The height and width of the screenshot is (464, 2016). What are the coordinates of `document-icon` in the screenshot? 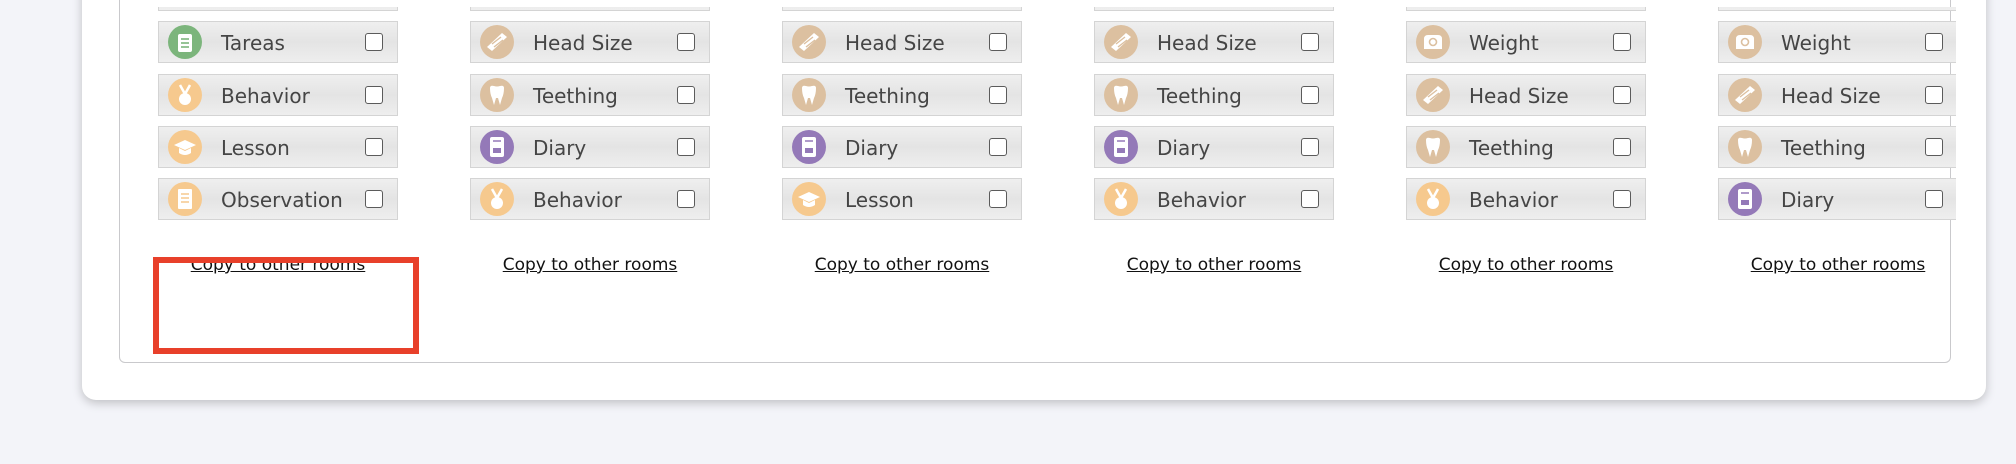 It's located at (185, 199).